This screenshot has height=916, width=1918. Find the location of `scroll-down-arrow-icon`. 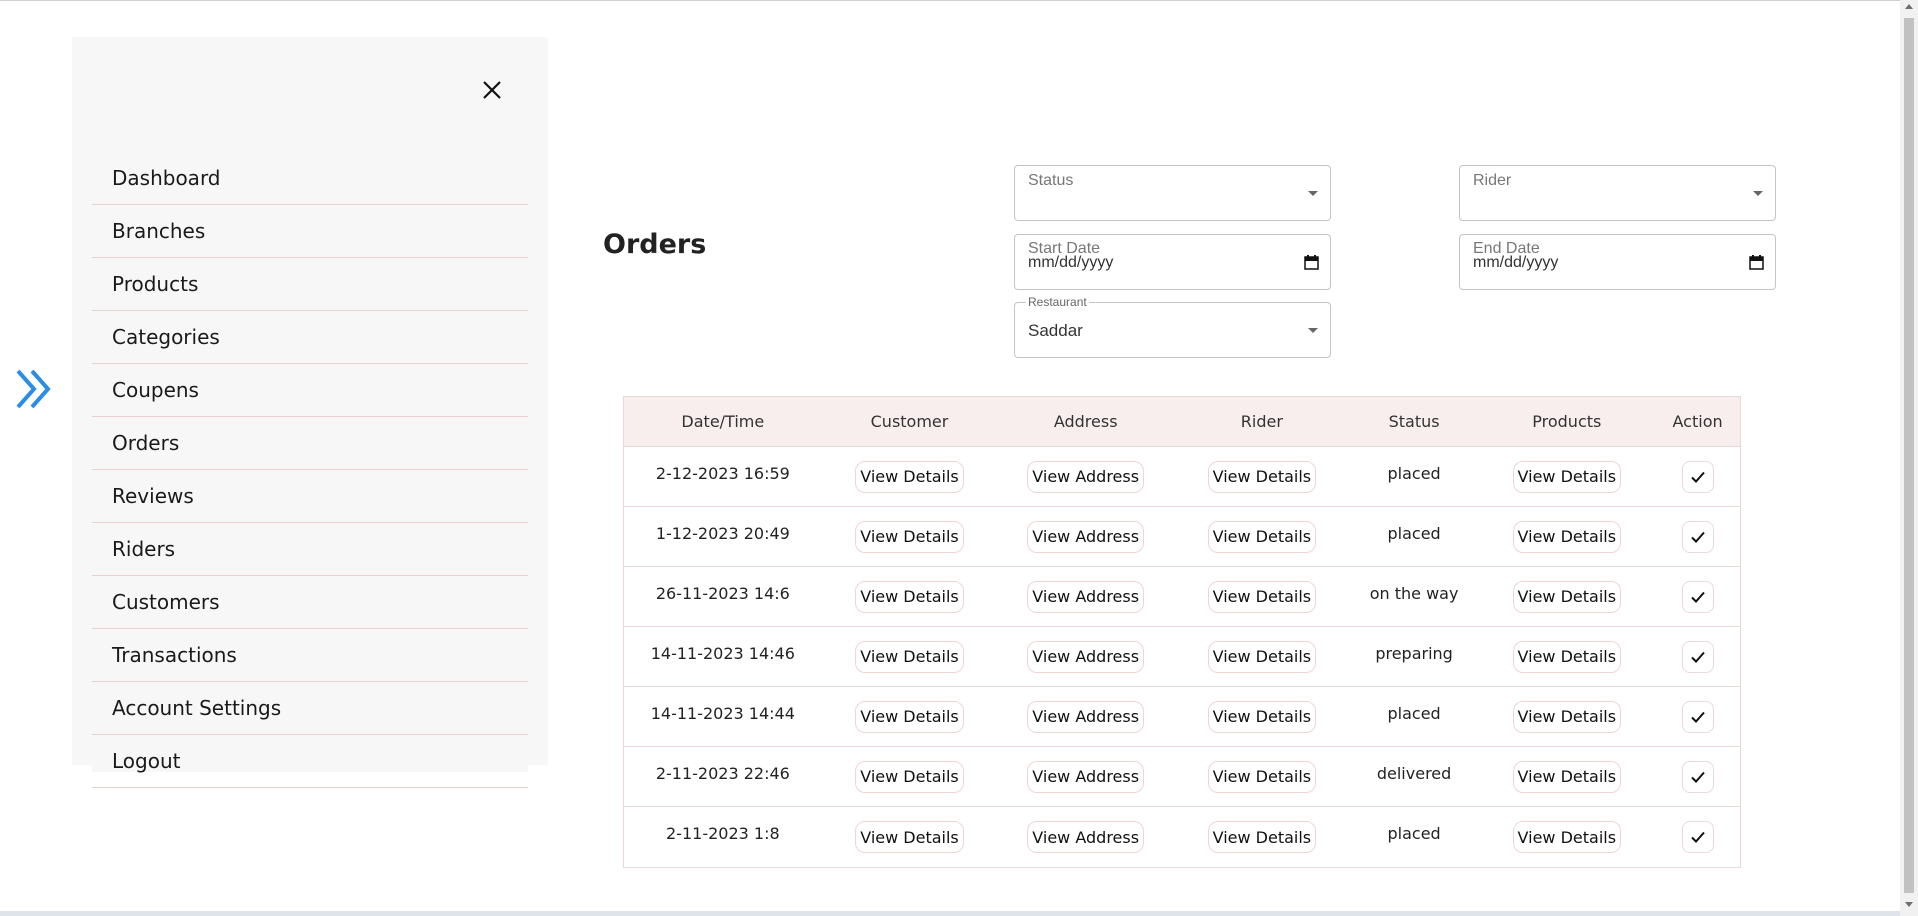

scroll-down-arrow-icon is located at coordinates (1909, 904).